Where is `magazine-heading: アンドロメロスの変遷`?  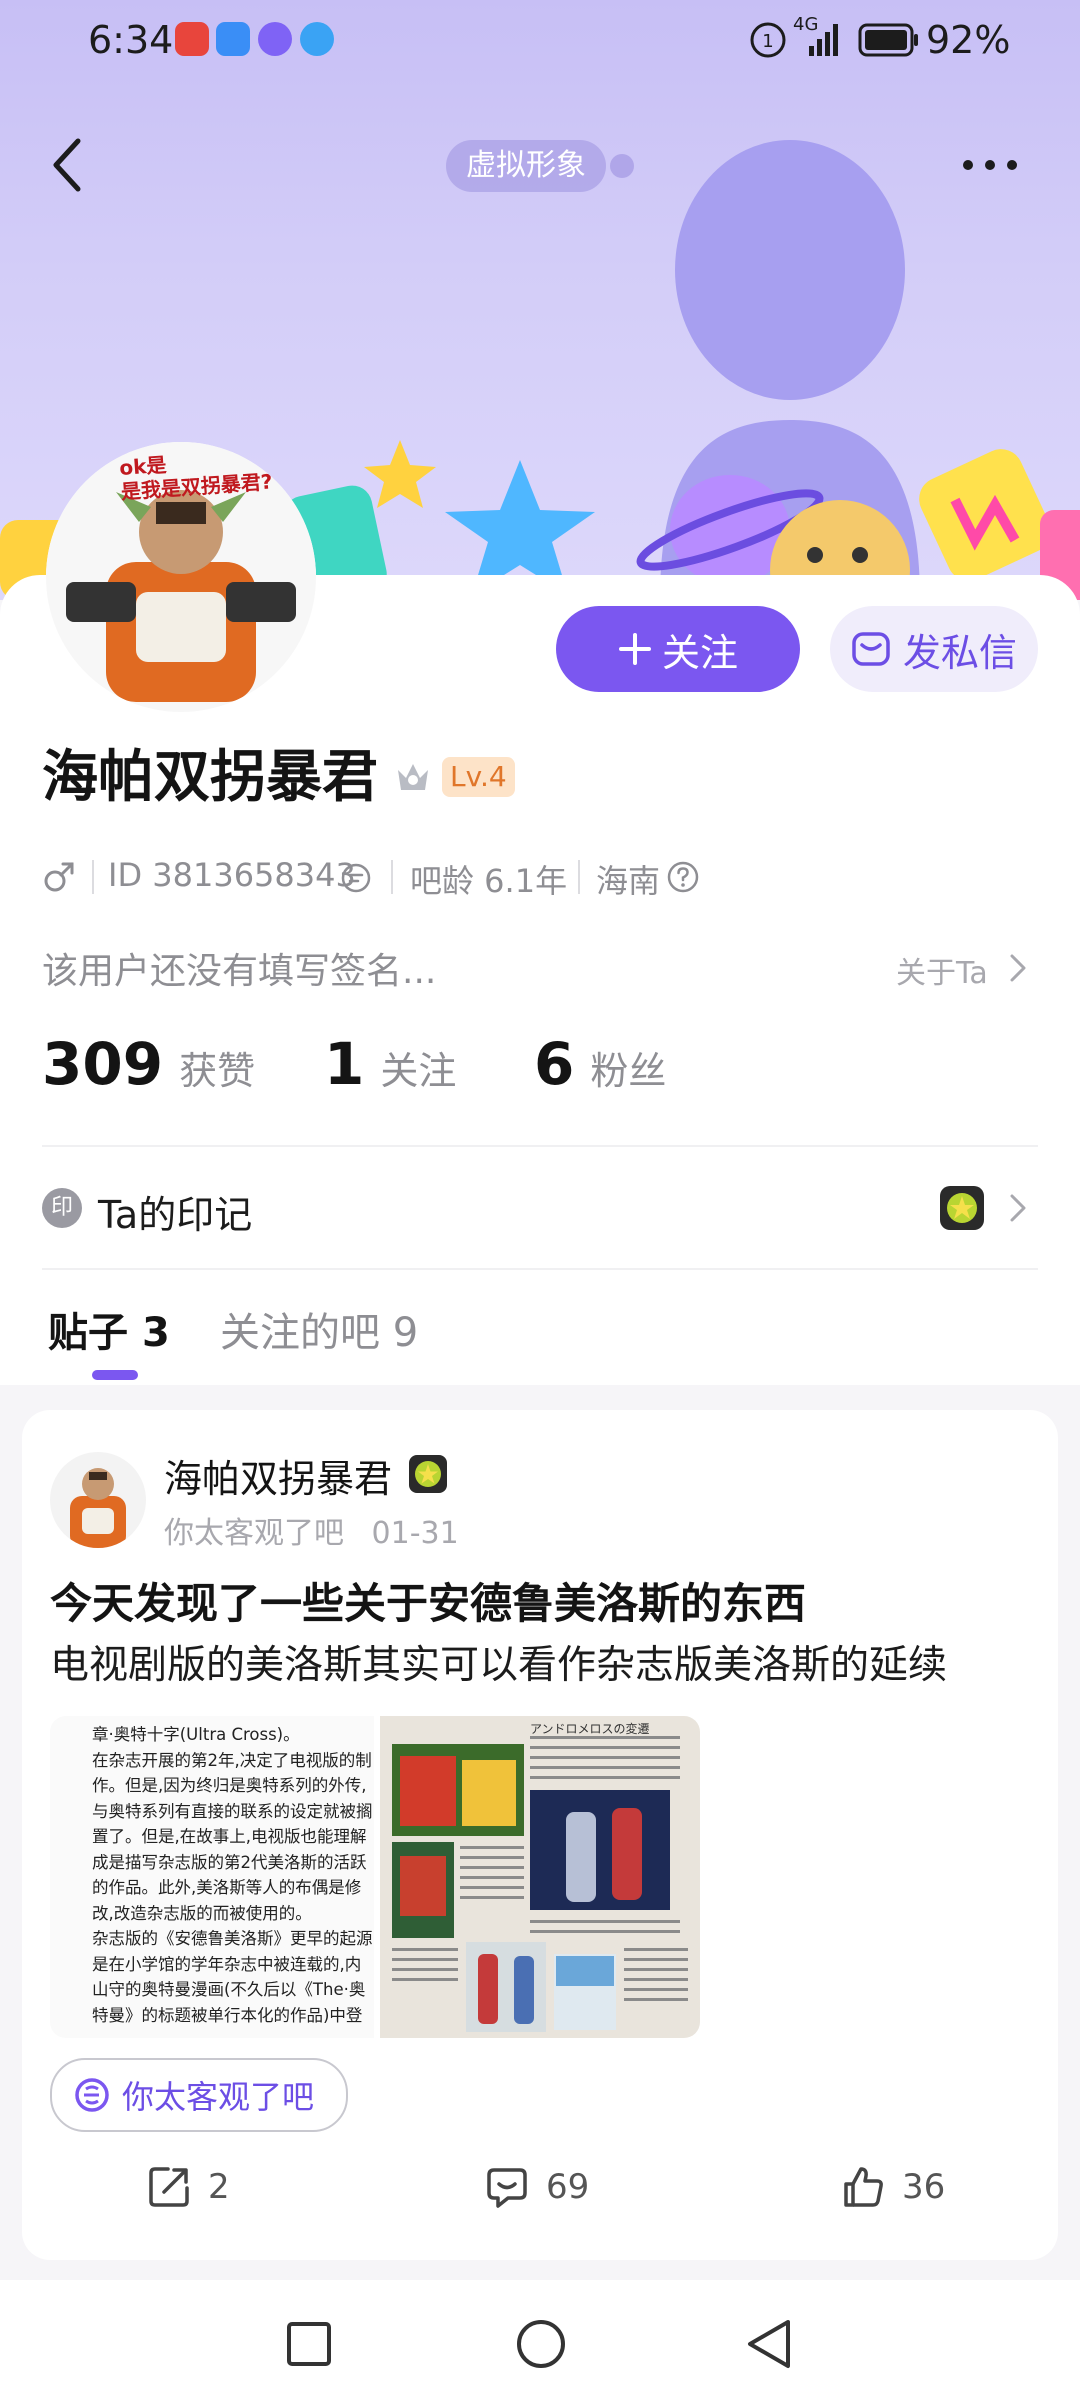
magazine-heading: アンドロメロスの変遷 is located at coordinates (590, 1729).